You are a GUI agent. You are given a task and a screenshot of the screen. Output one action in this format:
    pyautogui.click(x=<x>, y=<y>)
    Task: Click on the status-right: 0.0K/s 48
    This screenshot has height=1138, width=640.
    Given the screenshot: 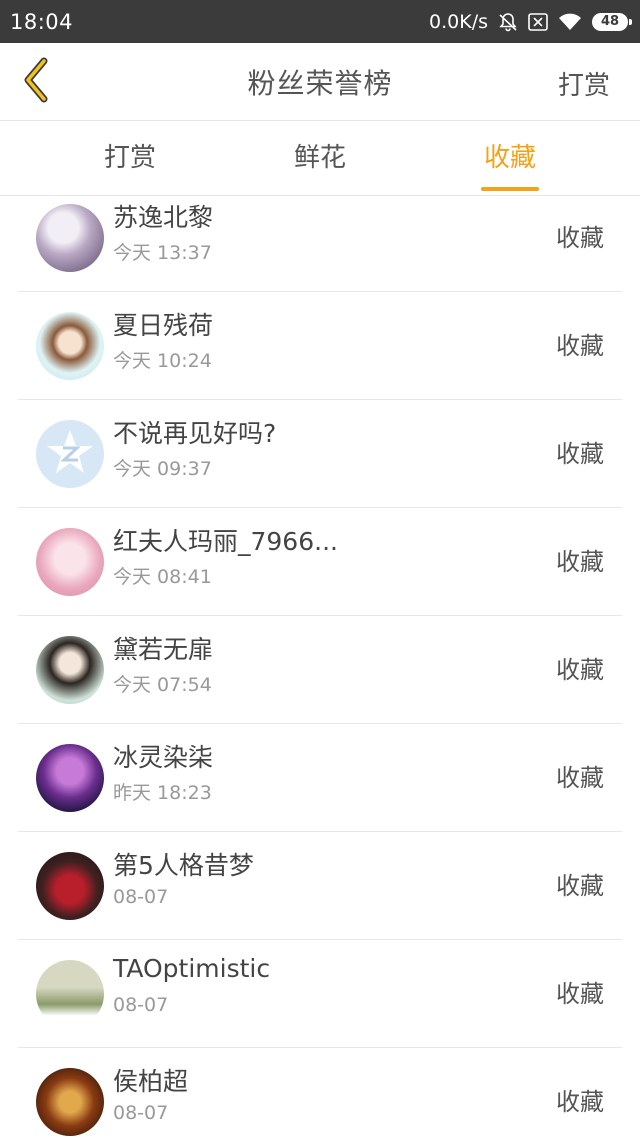 What is the action you would take?
    pyautogui.click(x=530, y=21)
    